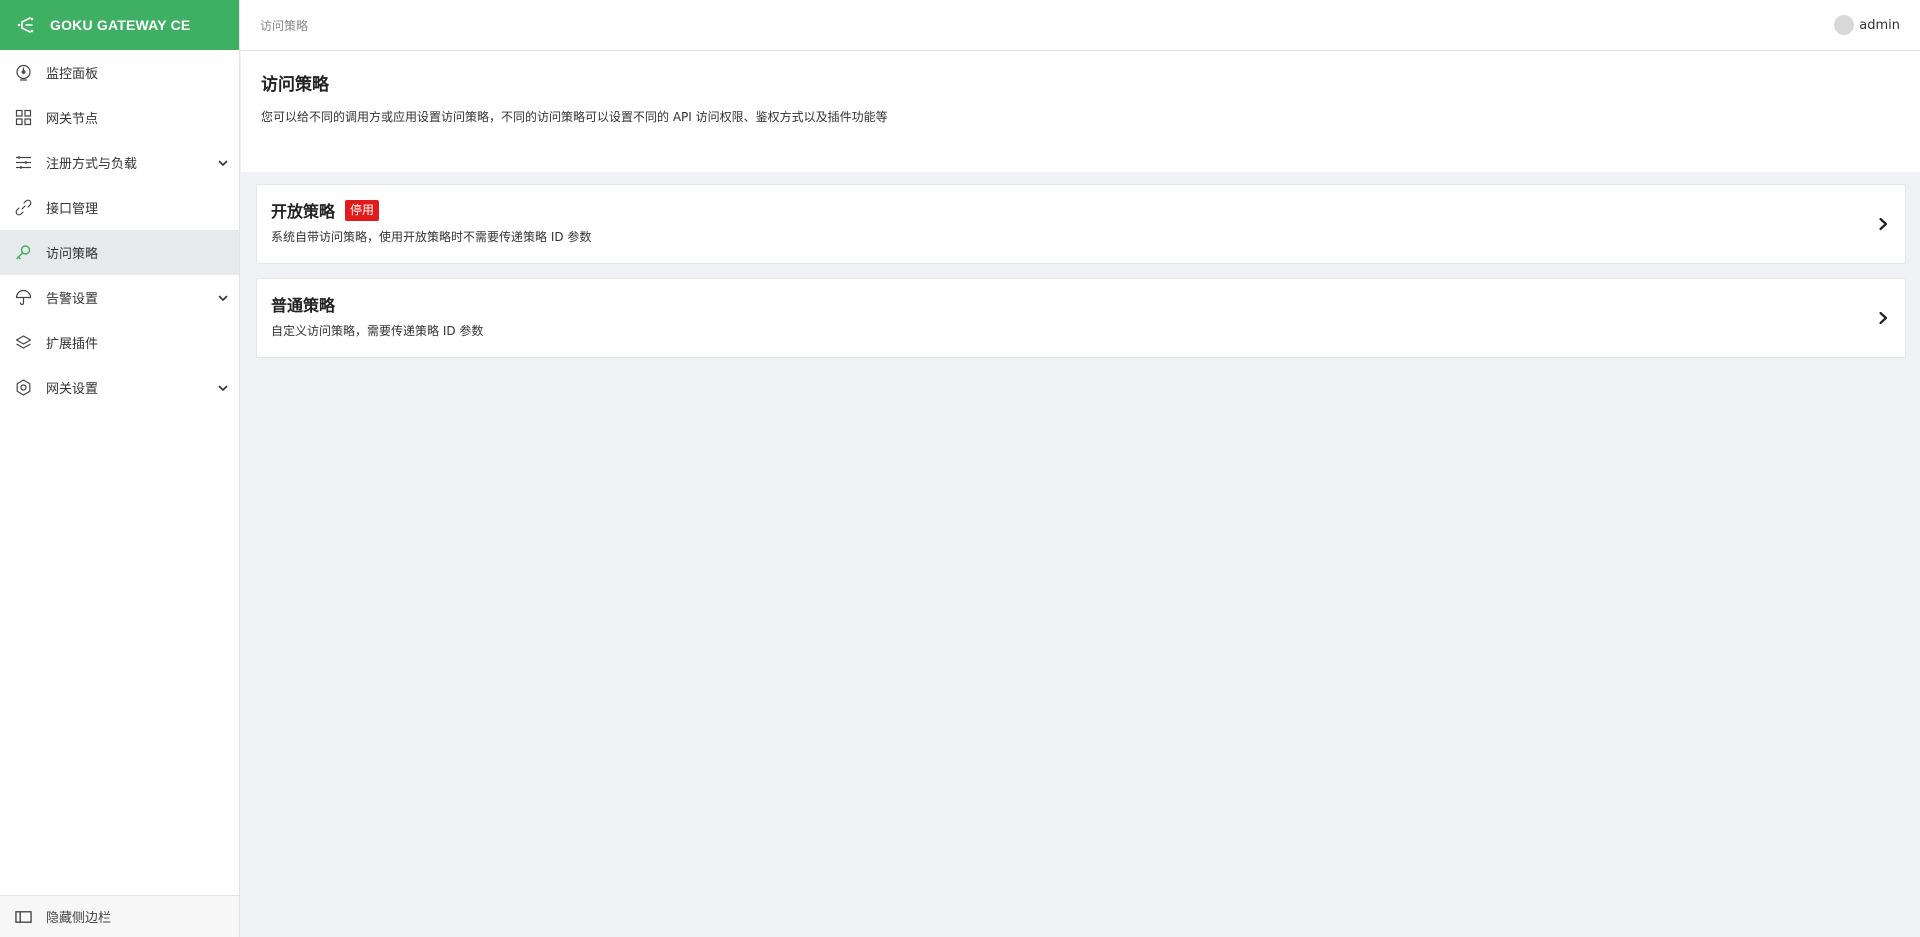 The height and width of the screenshot is (937, 1920). What do you see at coordinates (23, 342) in the screenshot?
I see `layers-icon` at bounding box center [23, 342].